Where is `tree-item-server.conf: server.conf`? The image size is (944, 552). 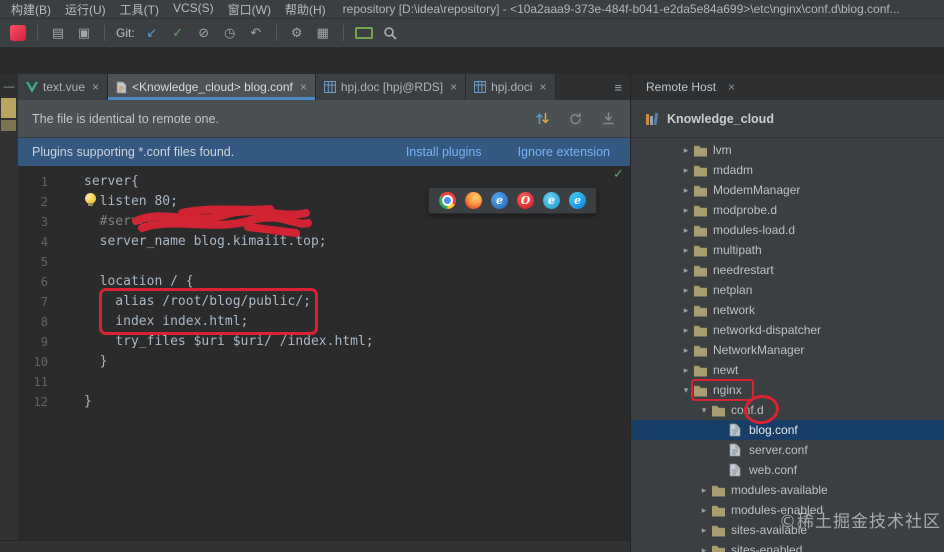
tree-item-server.conf: server.conf is located at coordinates (787, 450).